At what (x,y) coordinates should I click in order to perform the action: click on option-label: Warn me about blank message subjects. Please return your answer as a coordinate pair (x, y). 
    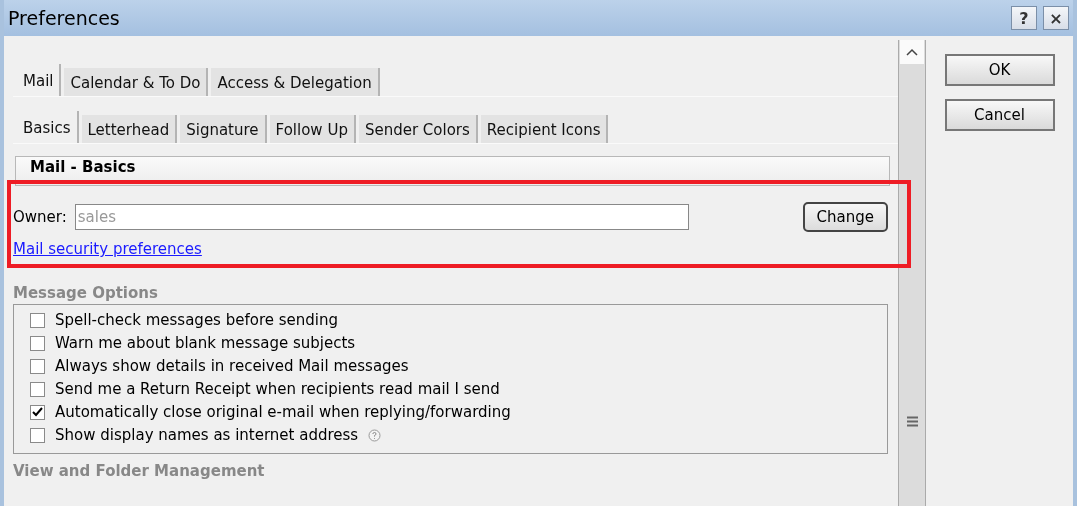
    Looking at the image, I should click on (205, 343).